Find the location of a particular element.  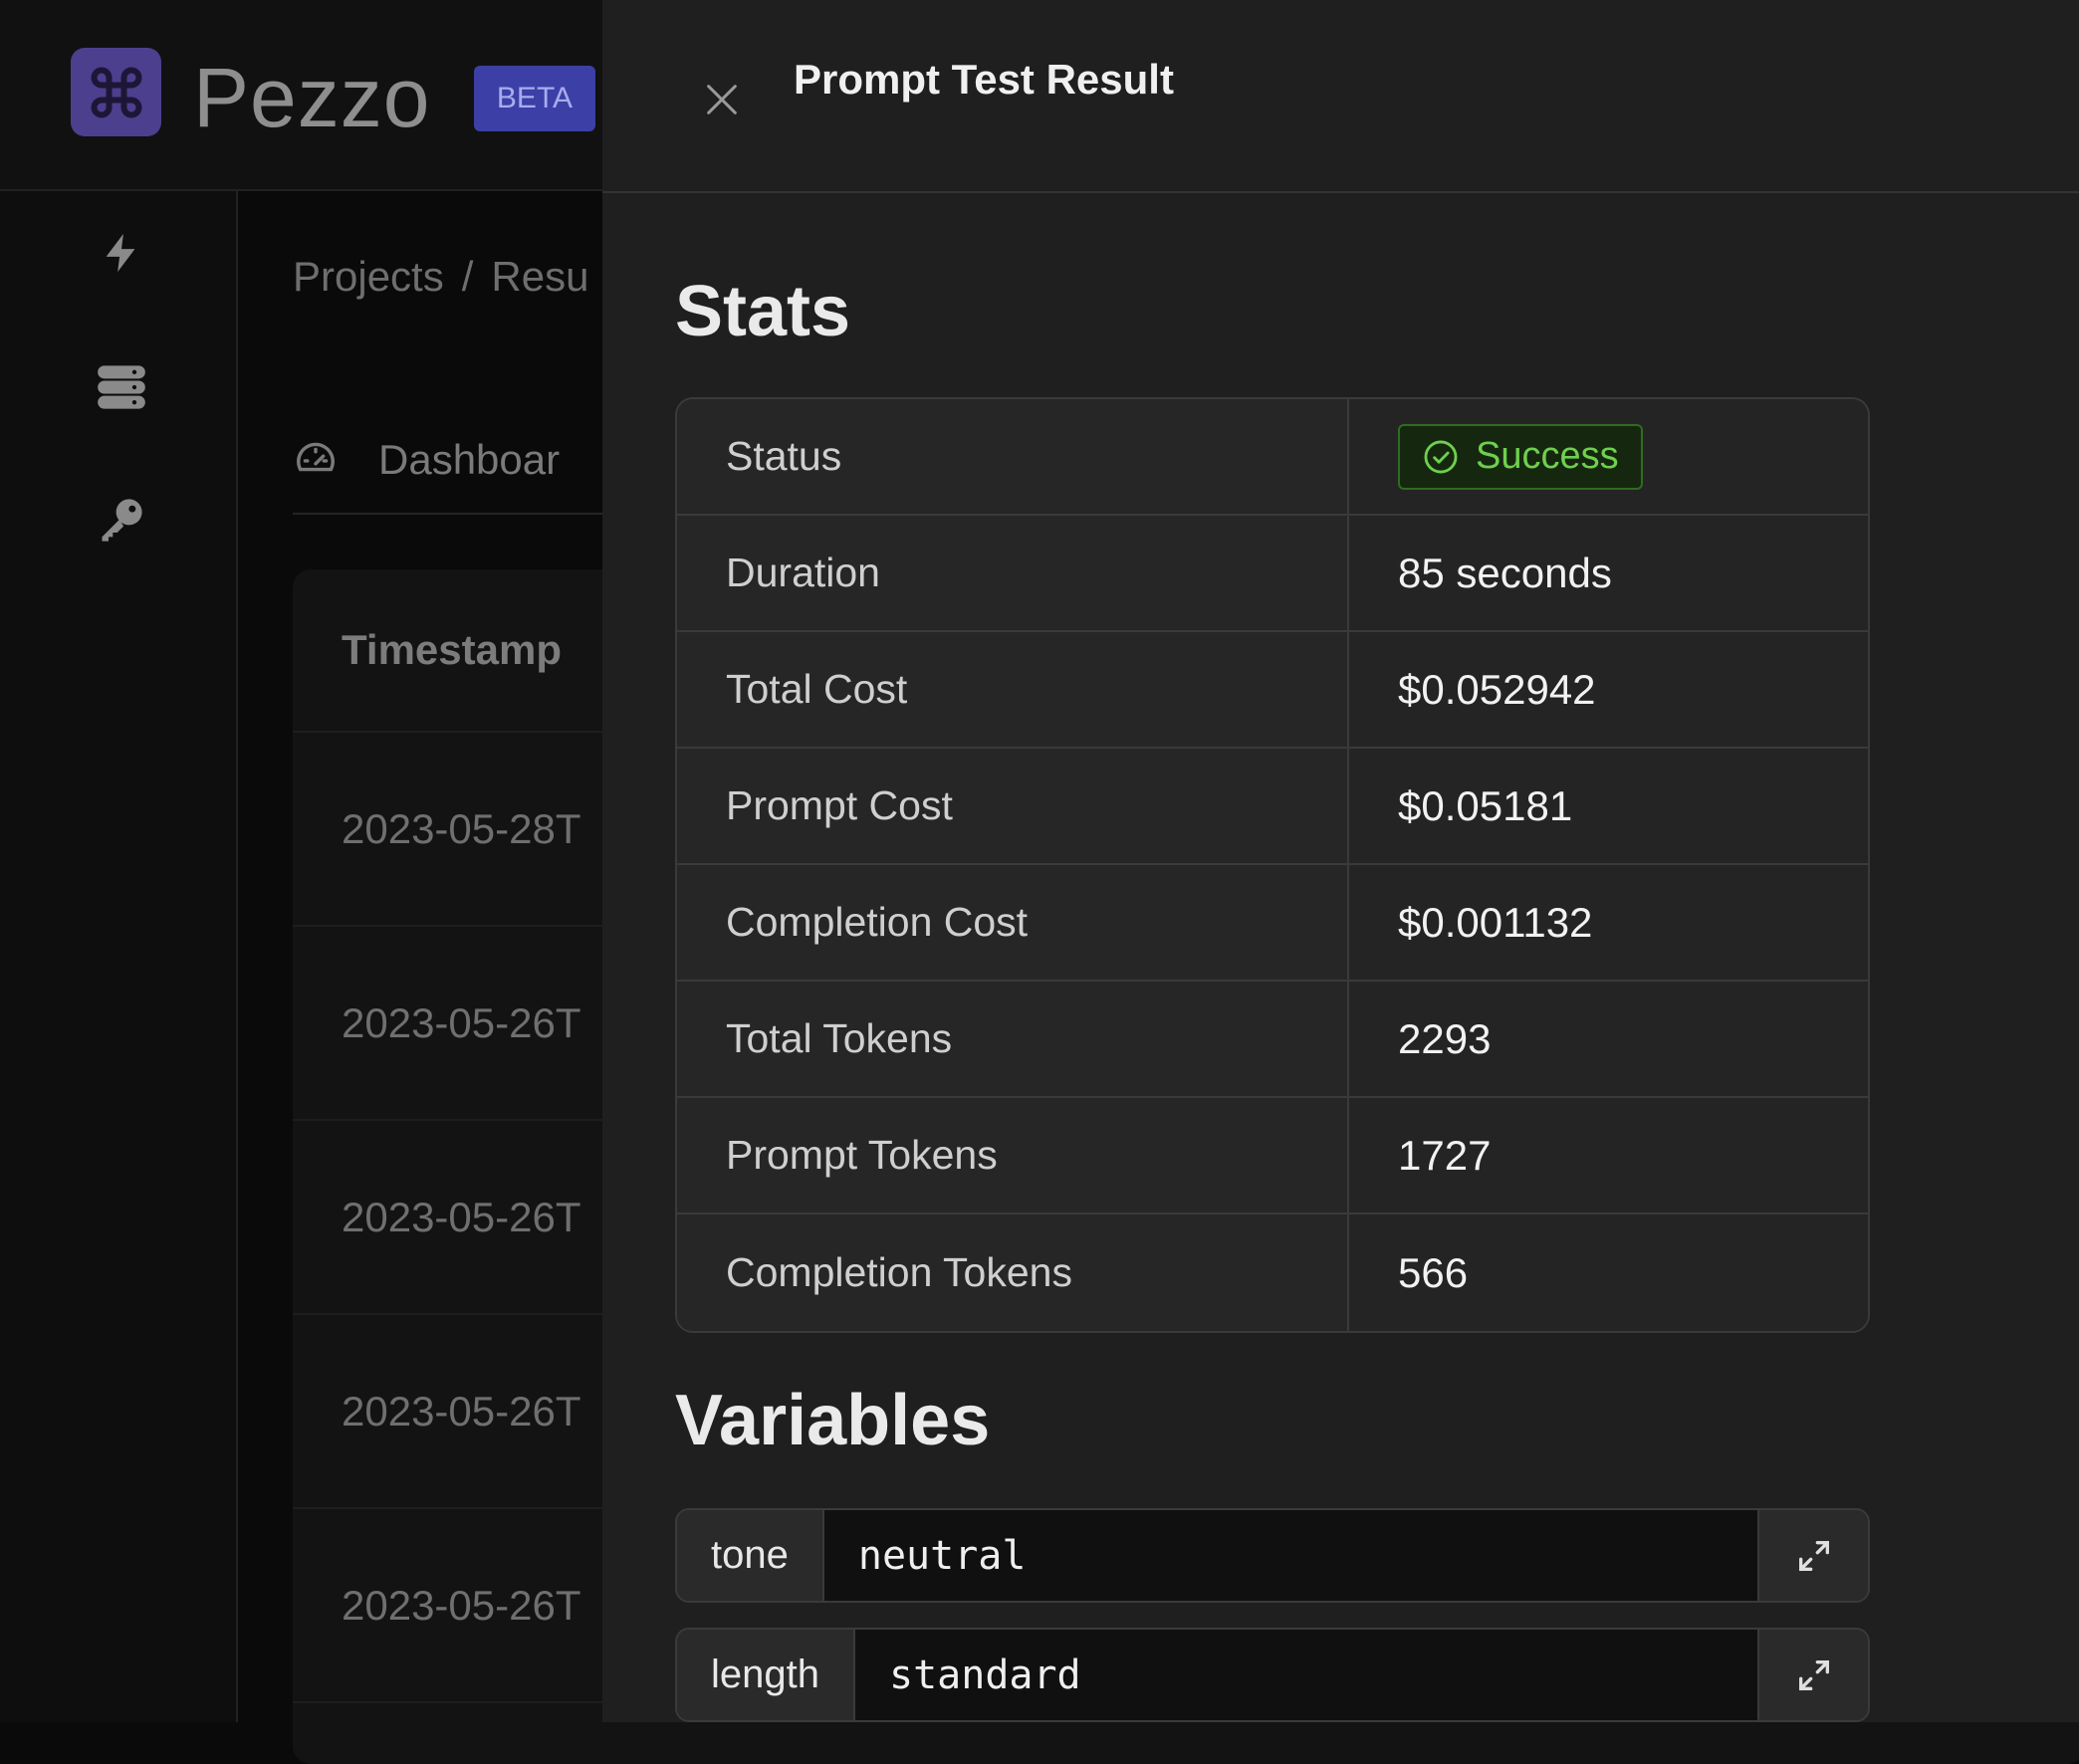

stat-label: Total Cost is located at coordinates (1013, 689).